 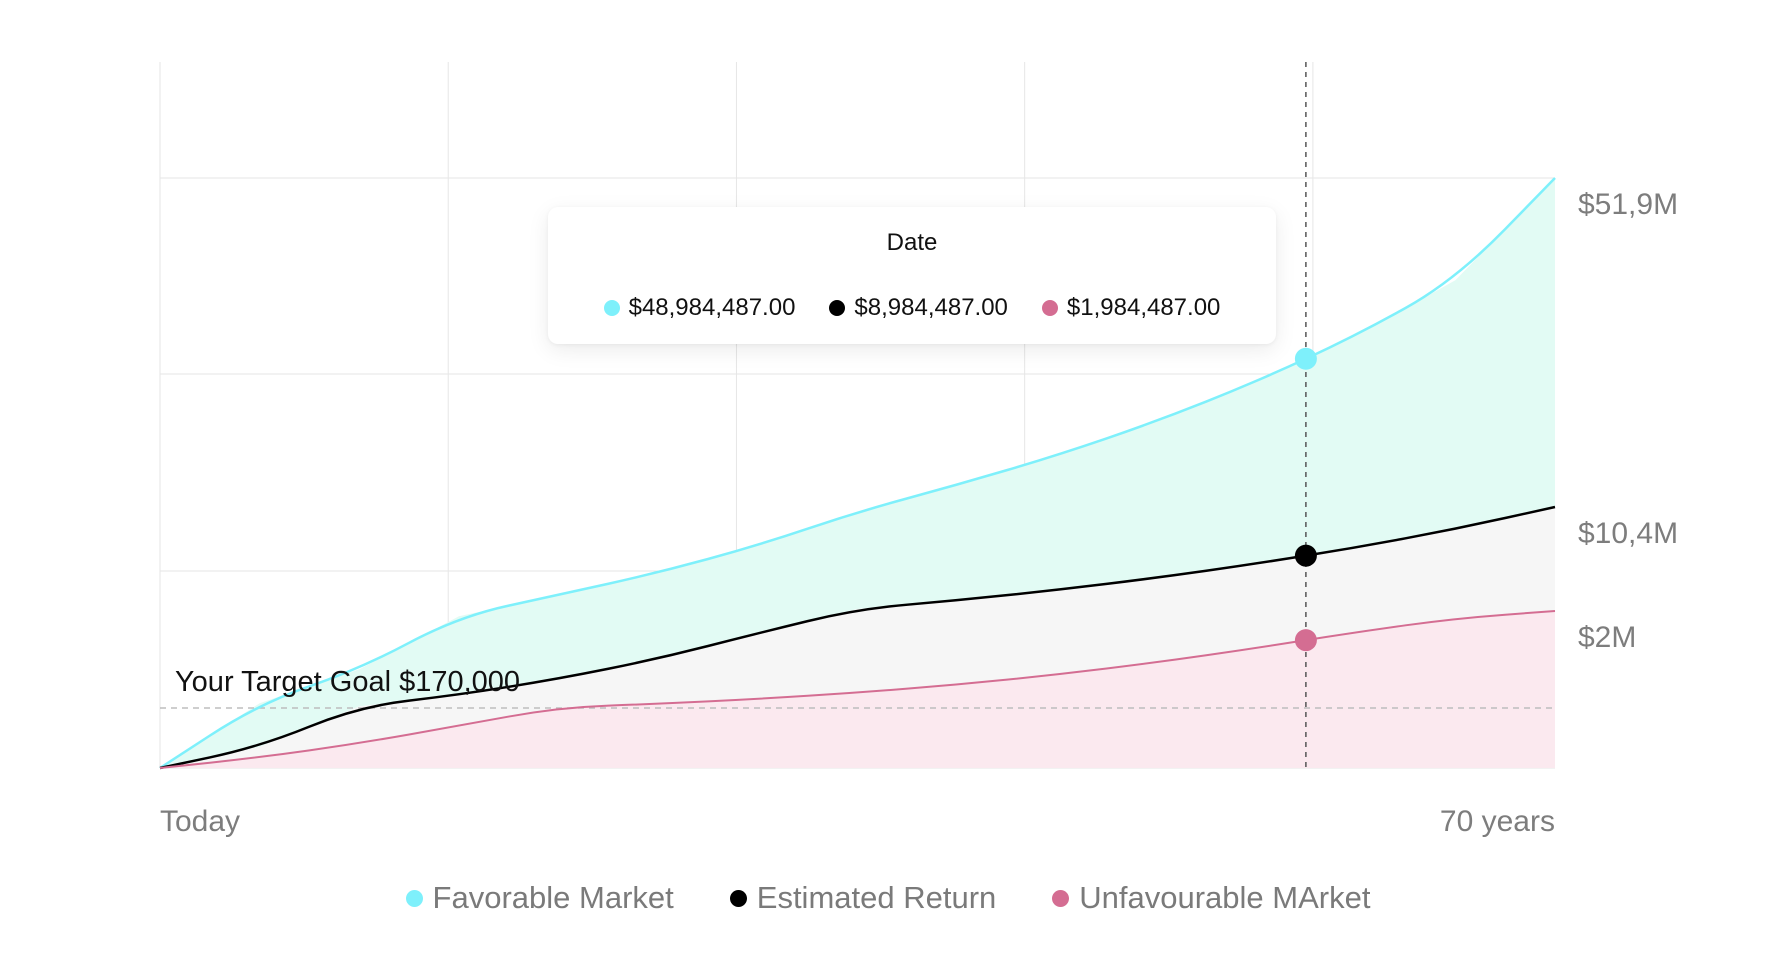 What do you see at coordinates (1305, 555) in the screenshot?
I see `estimated-return-hover-point` at bounding box center [1305, 555].